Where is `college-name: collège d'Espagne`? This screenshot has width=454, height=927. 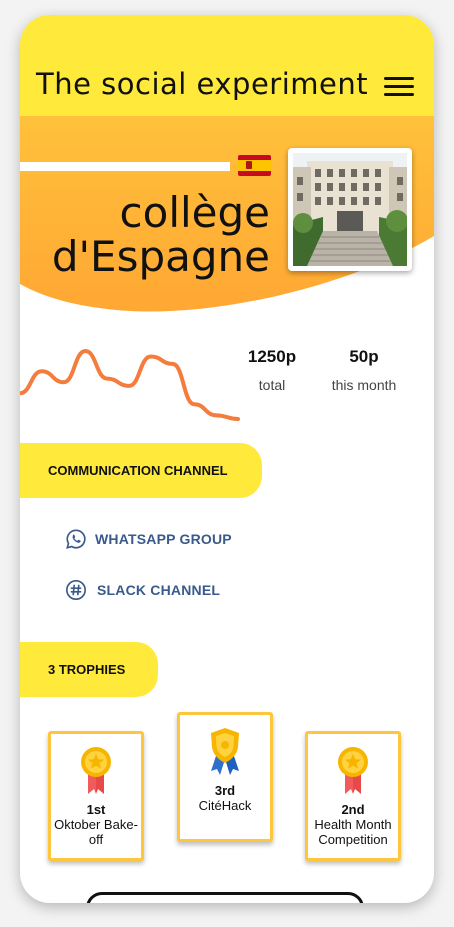 college-name: collège d'Espagne is located at coordinates (152, 235).